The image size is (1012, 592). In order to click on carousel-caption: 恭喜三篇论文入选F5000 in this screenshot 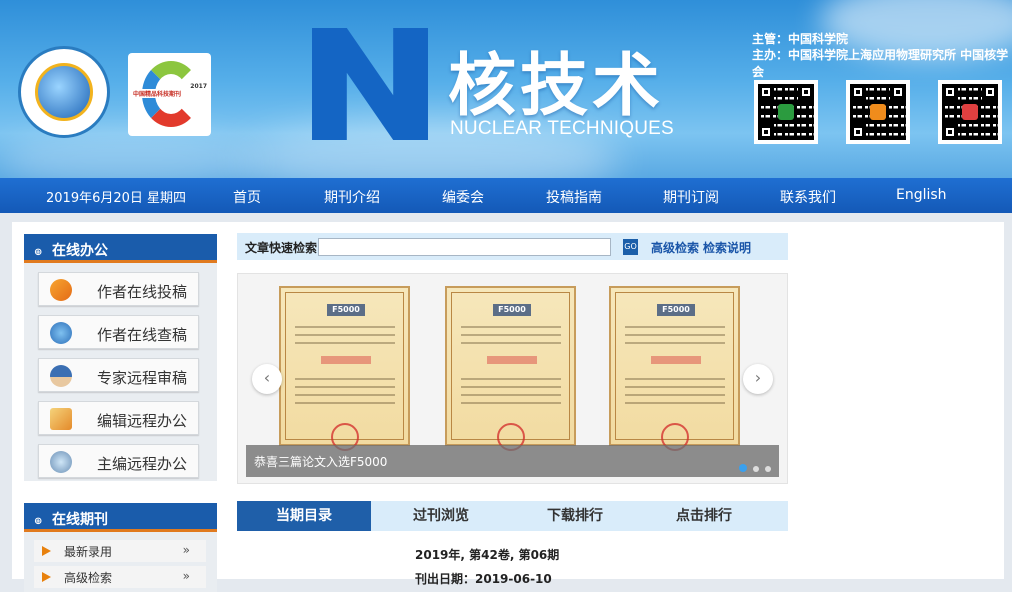, I will do `click(512, 461)`.